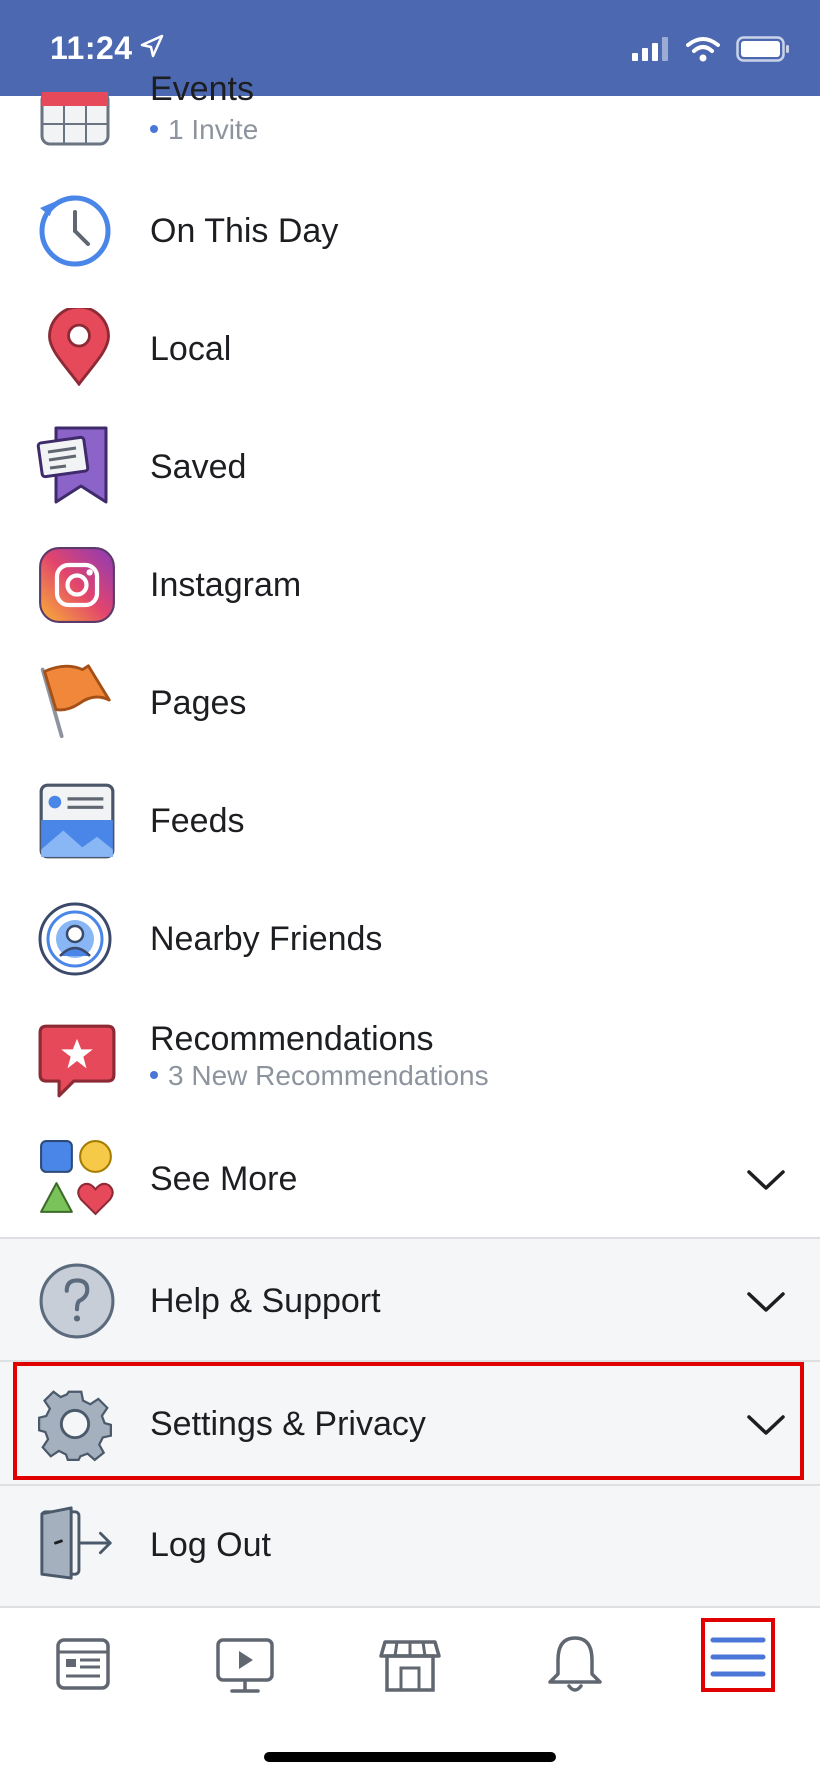  Describe the element at coordinates (410, 1238) in the screenshot. I see `divider` at that location.